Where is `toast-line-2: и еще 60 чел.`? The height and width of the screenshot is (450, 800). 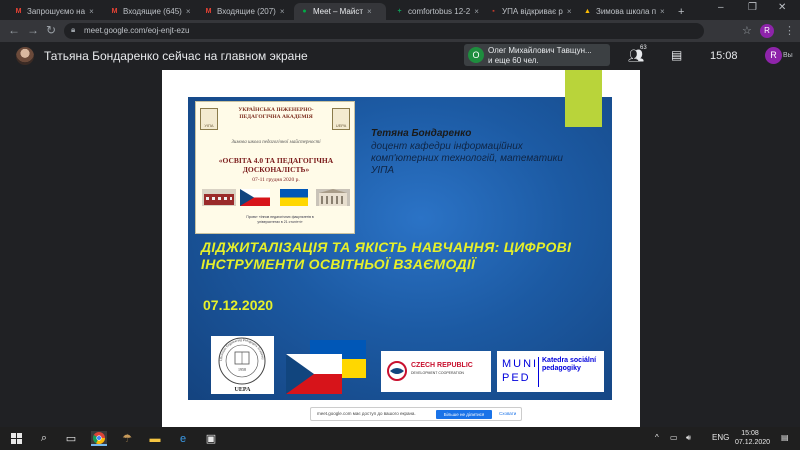
toast-line-2: и еще 60 чел. is located at coordinates (513, 60).